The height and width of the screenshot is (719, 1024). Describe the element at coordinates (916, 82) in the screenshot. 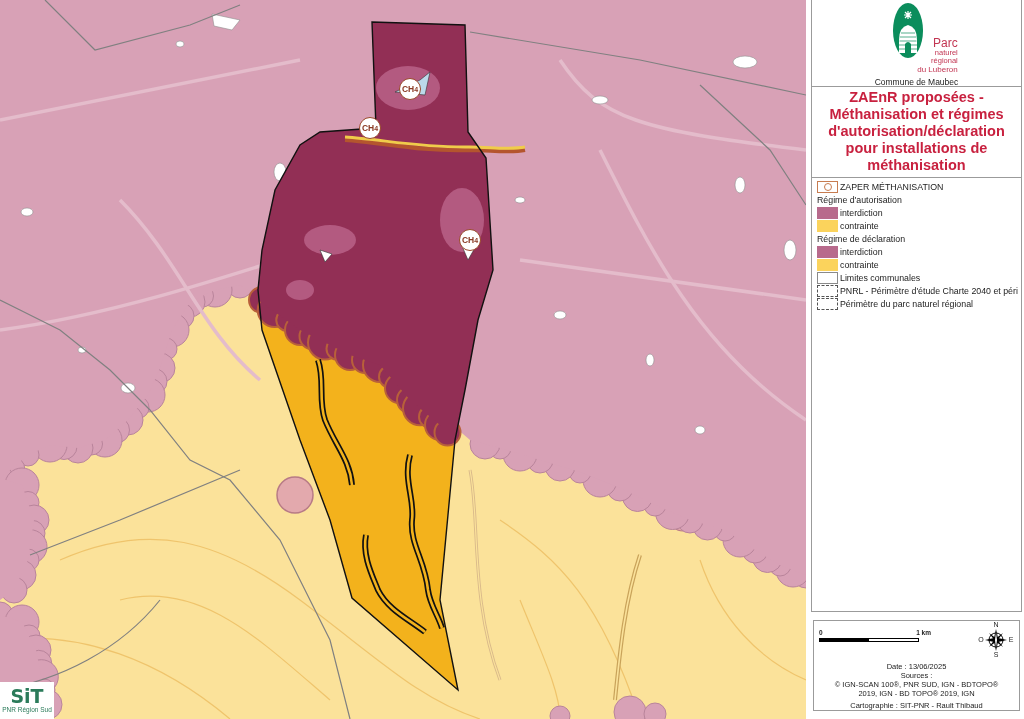

I see `commune-name: Commune de Maubec` at that location.